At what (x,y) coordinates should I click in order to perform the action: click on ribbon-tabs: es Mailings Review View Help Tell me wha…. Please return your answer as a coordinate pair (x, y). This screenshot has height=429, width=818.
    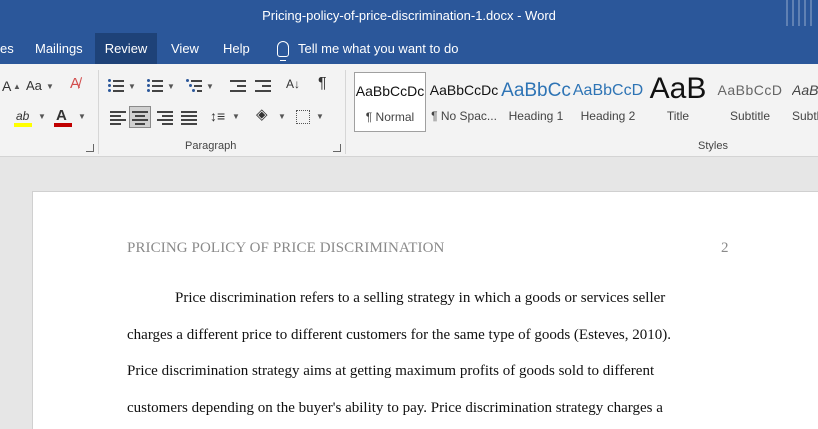
    Looking at the image, I should click on (409, 48).